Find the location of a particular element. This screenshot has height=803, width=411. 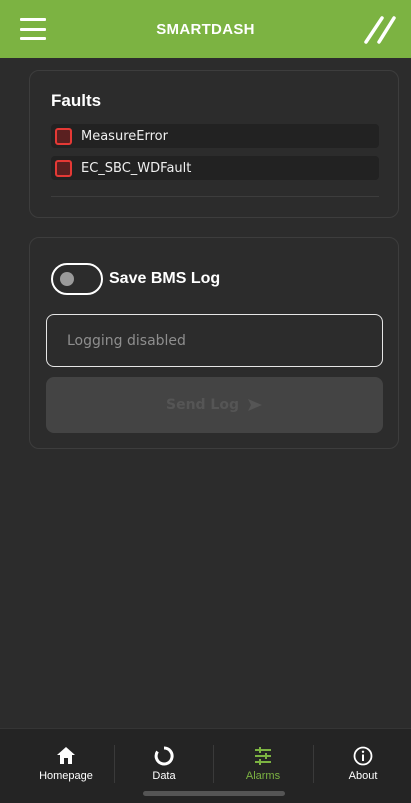

info-icon is located at coordinates (363, 756).